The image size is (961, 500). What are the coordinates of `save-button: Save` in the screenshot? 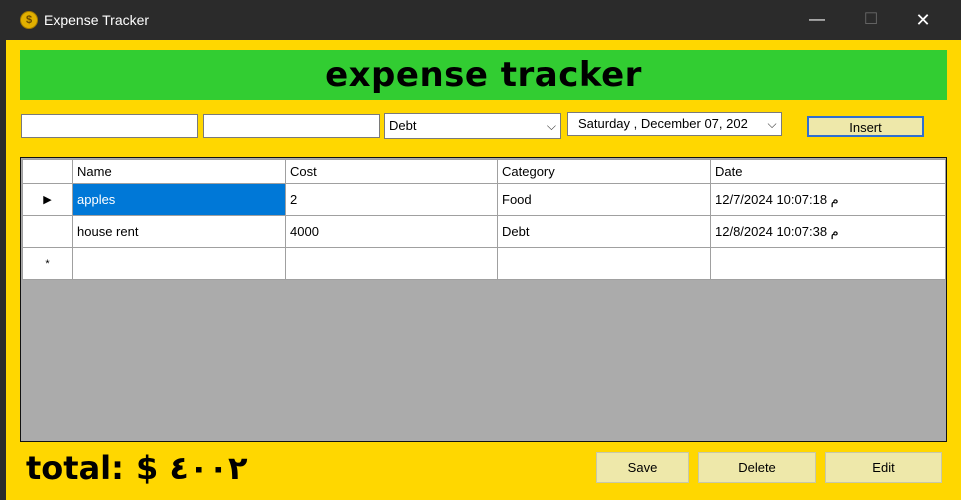 It's located at (642, 467).